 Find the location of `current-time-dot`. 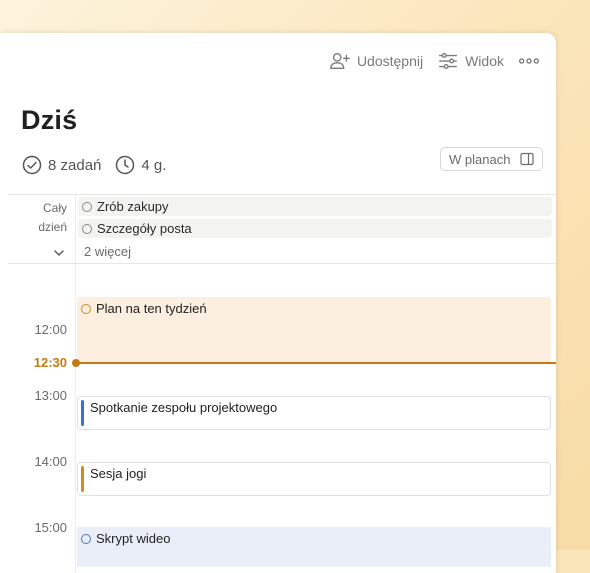

current-time-dot is located at coordinates (76, 363).